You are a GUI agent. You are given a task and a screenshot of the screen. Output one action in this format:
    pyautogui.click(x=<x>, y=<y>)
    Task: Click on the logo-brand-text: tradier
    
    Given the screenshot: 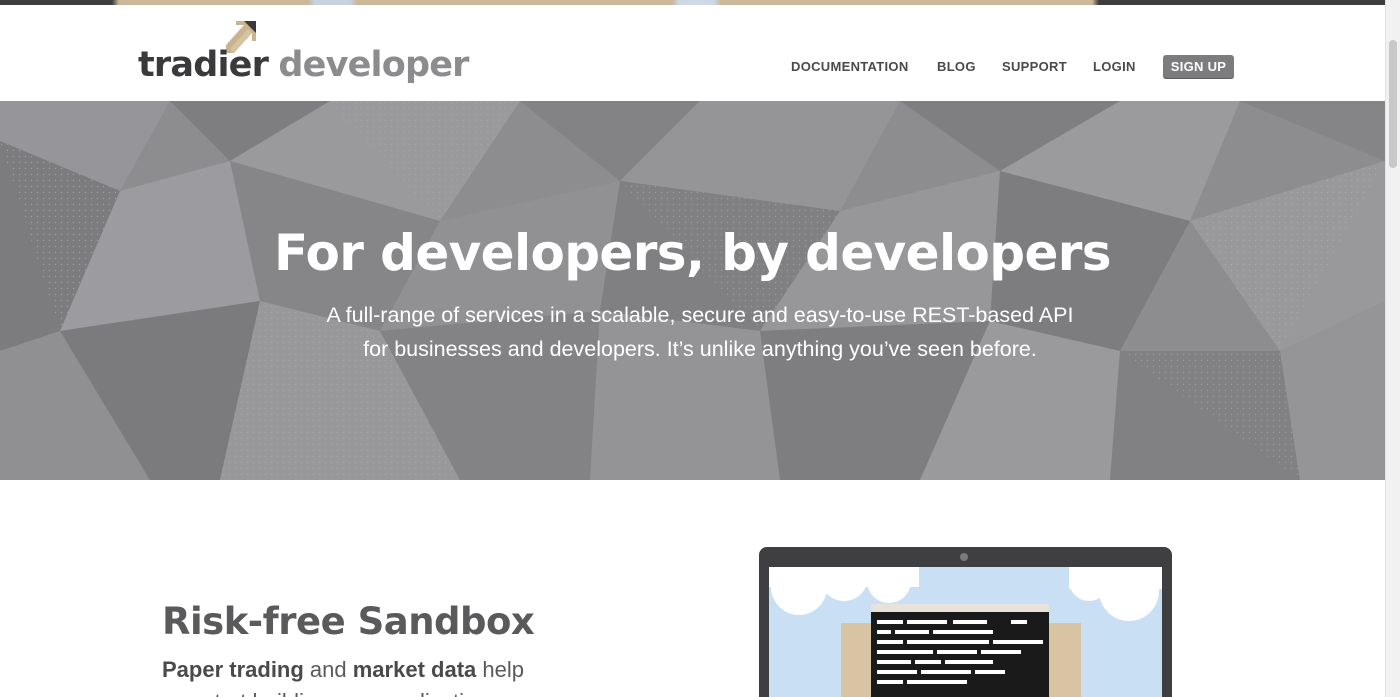 What is the action you would take?
    pyautogui.click(x=203, y=65)
    